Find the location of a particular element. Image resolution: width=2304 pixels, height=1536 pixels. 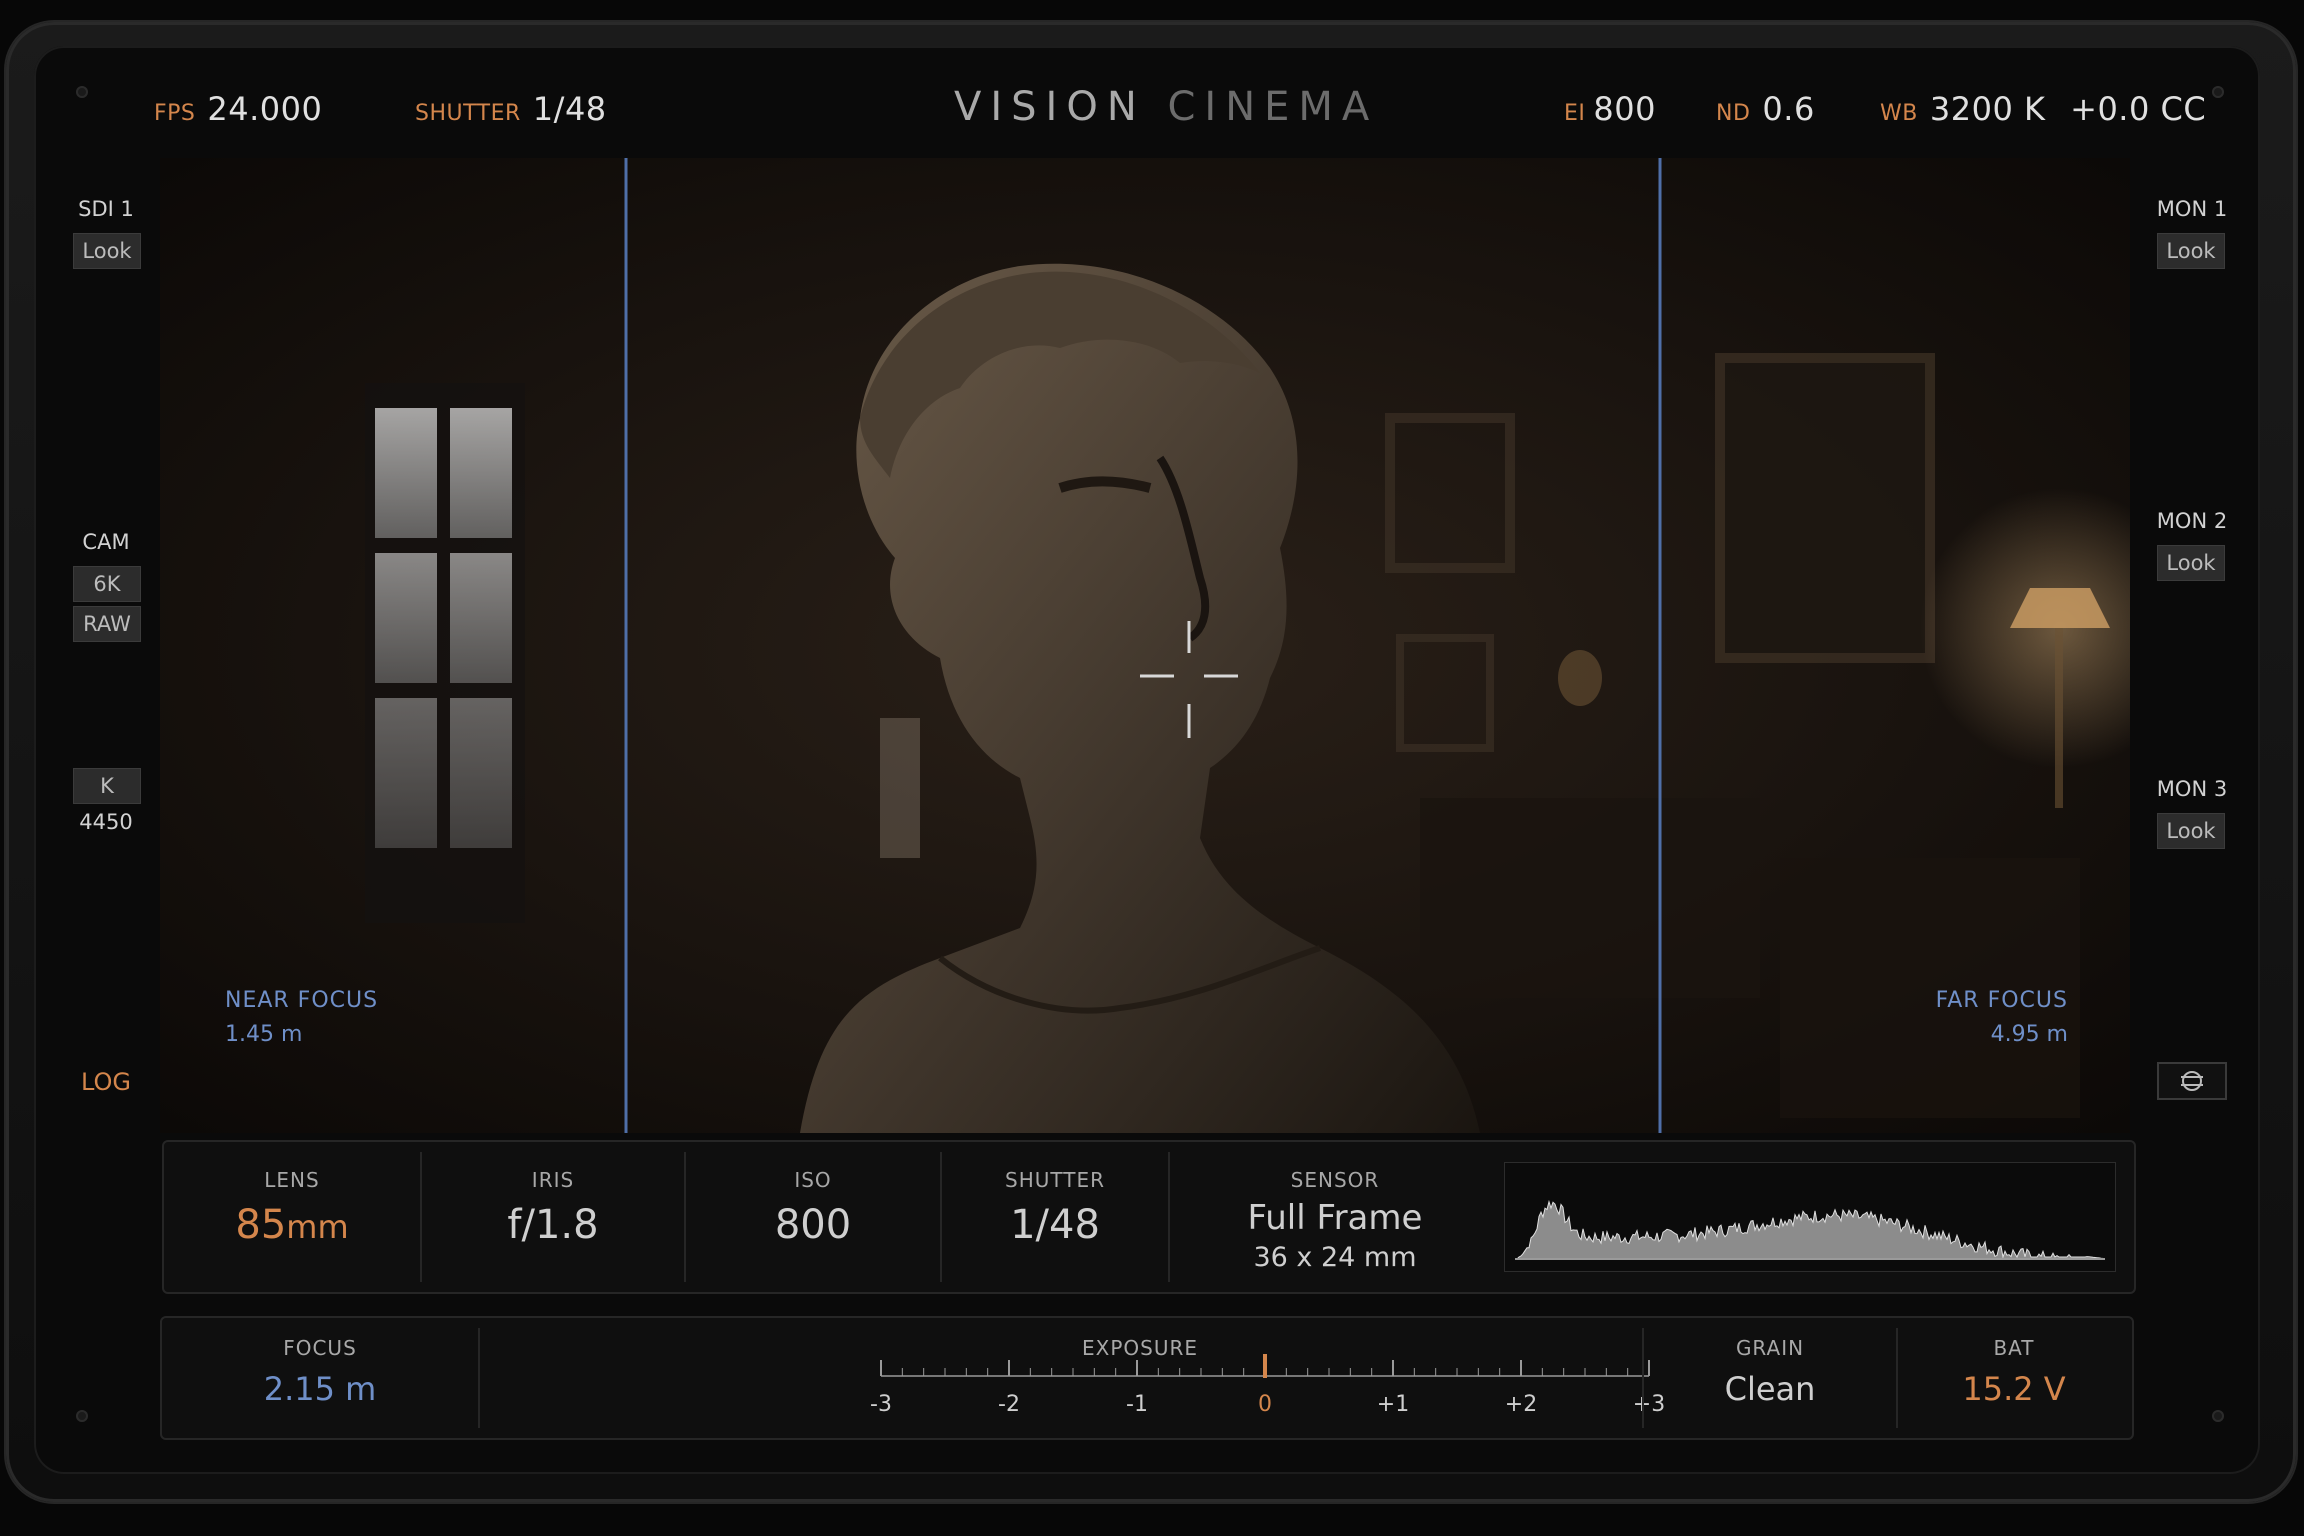

battery-cell: BAT 15.2 V is located at coordinates (2014, 1378).